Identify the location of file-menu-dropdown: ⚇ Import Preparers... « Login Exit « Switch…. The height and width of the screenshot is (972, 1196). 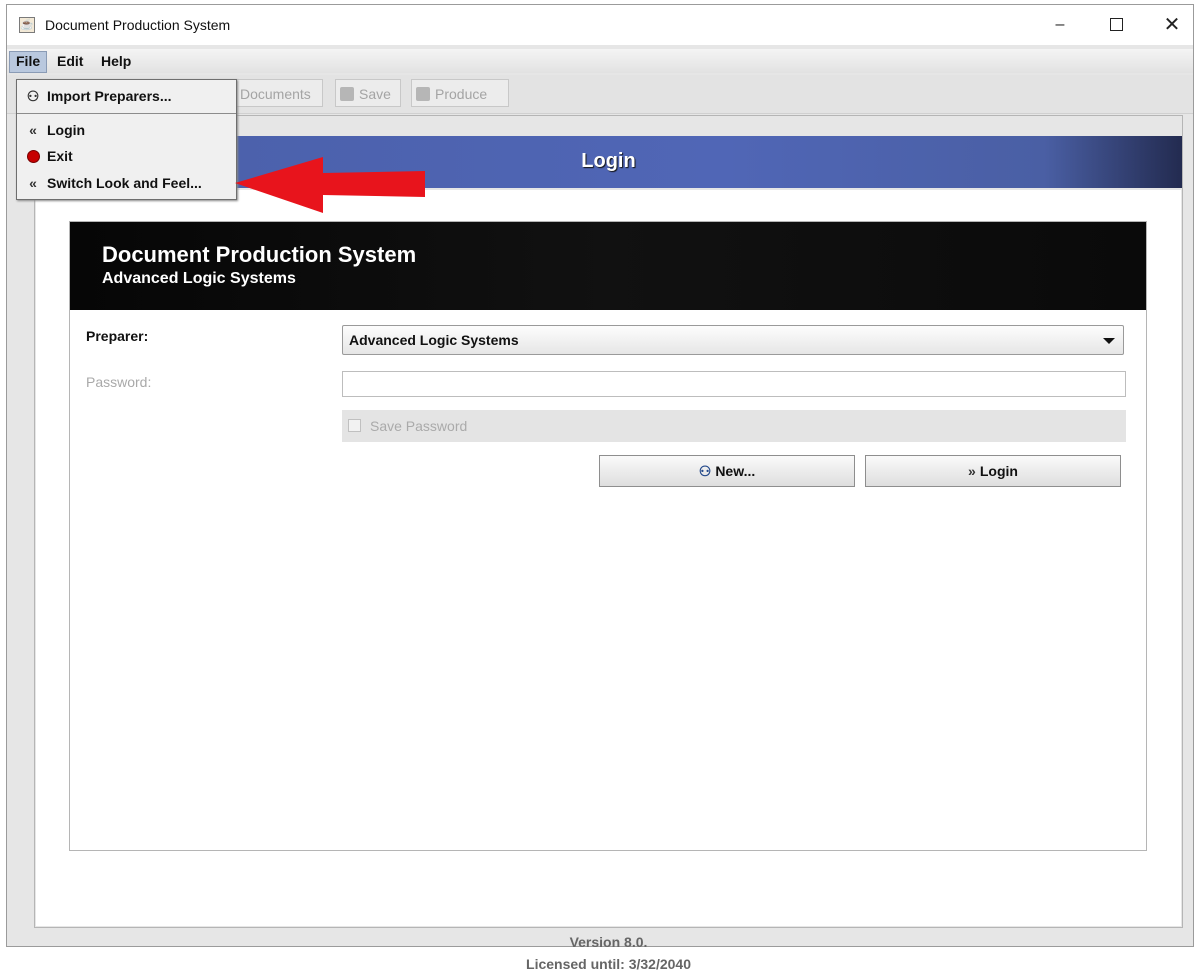
(126, 139).